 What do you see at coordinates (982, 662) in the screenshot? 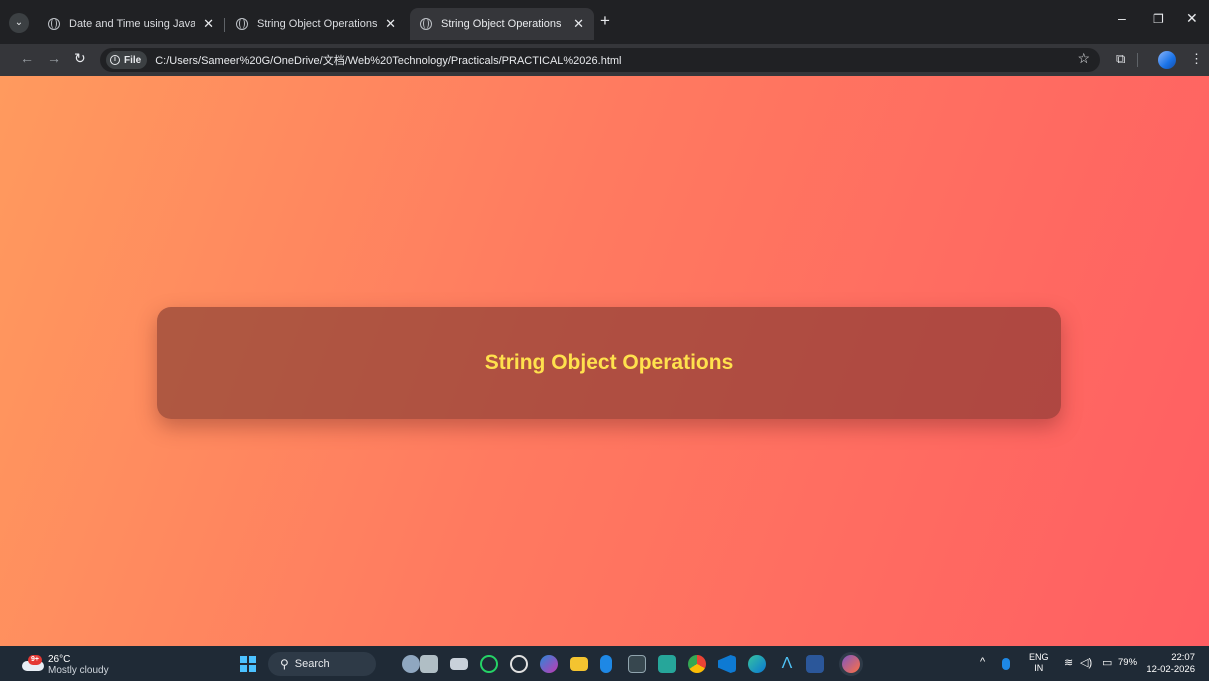
I see `tray-chevron-up-icon: ^` at bounding box center [982, 662].